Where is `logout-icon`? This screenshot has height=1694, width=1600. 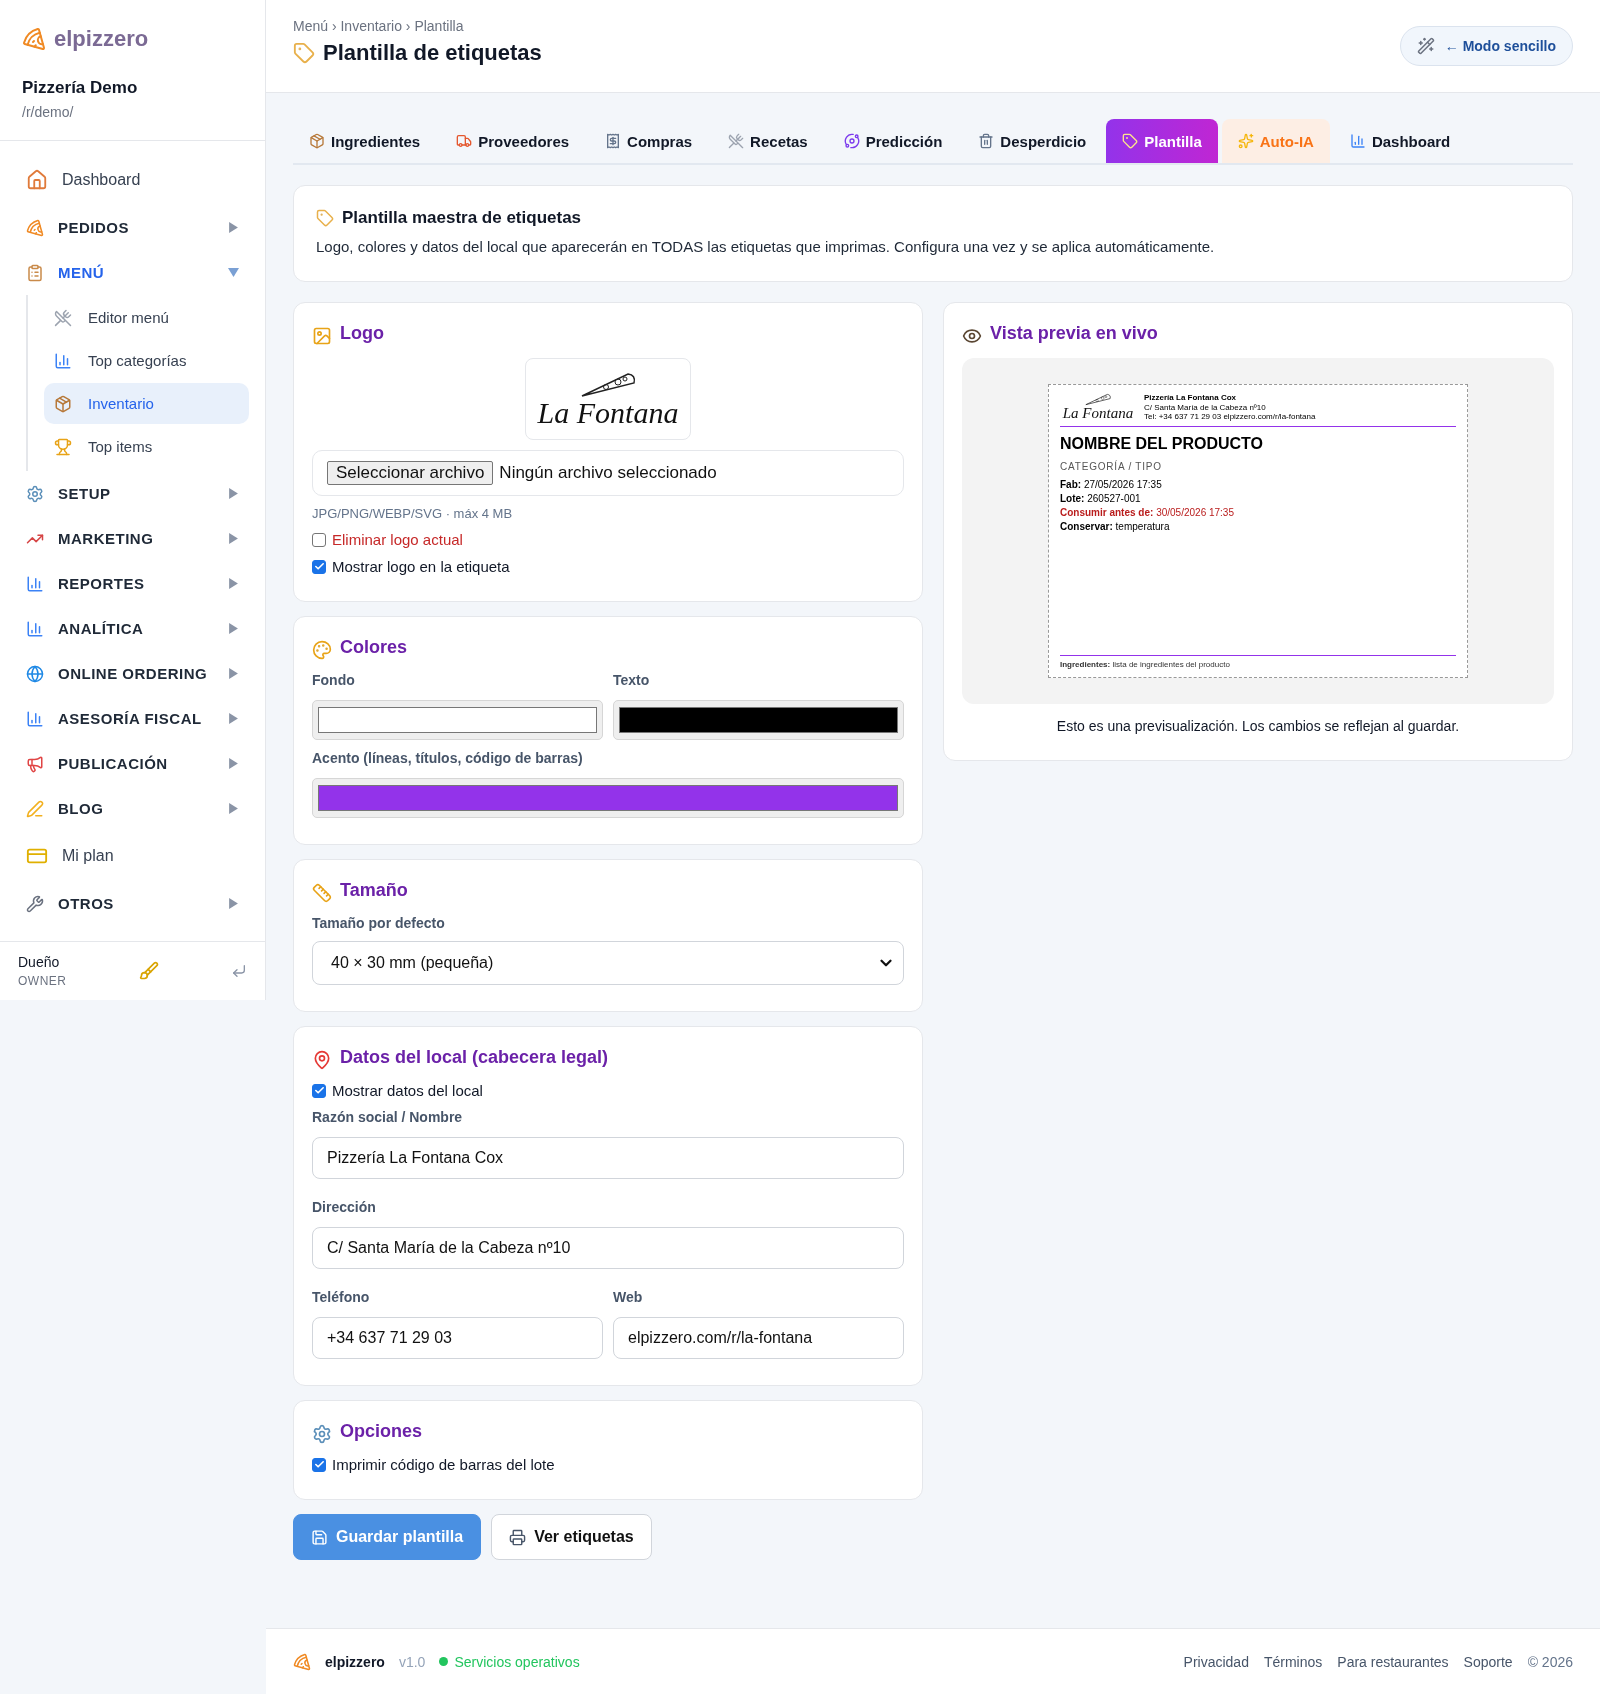
logout-icon is located at coordinates (239, 971).